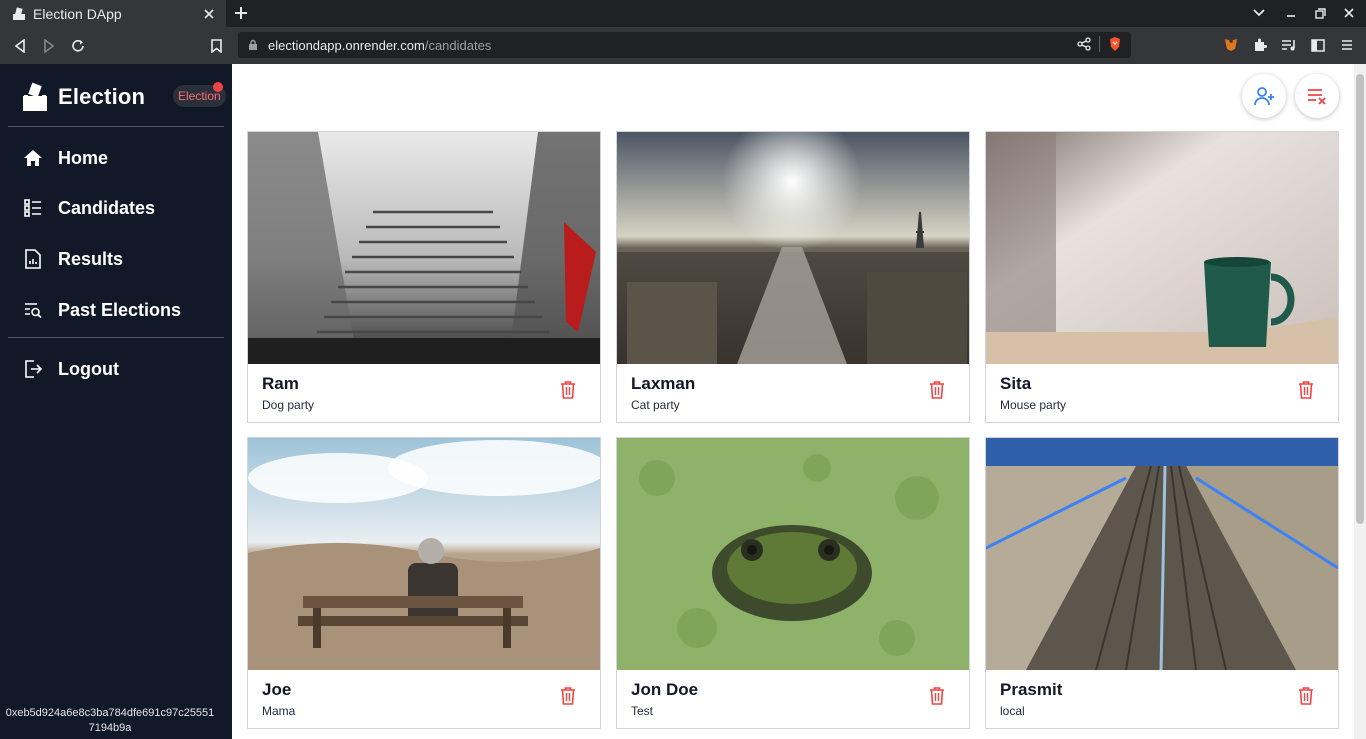 Image resolution: width=1366 pixels, height=739 pixels. What do you see at coordinates (683, 13) in the screenshot?
I see `browser-tab-bar: Election DApp` at bounding box center [683, 13].